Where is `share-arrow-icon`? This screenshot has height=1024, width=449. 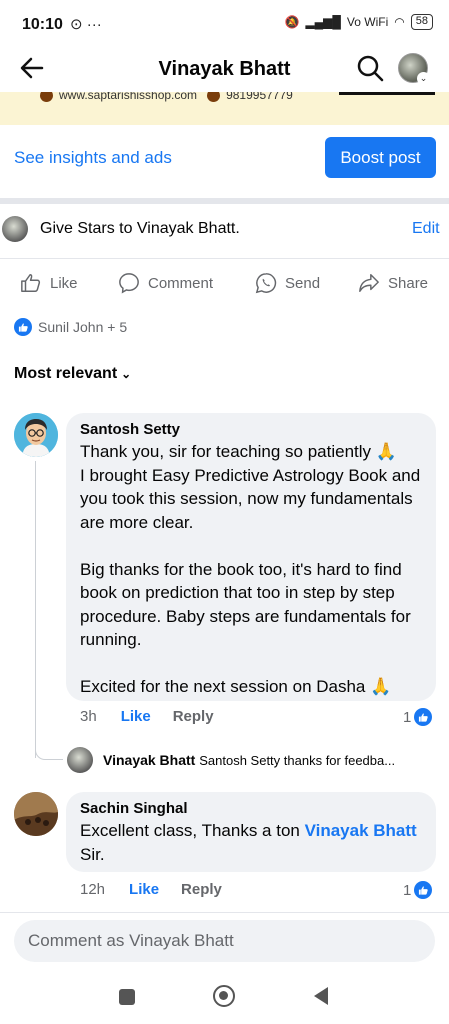 share-arrow-icon is located at coordinates (369, 283).